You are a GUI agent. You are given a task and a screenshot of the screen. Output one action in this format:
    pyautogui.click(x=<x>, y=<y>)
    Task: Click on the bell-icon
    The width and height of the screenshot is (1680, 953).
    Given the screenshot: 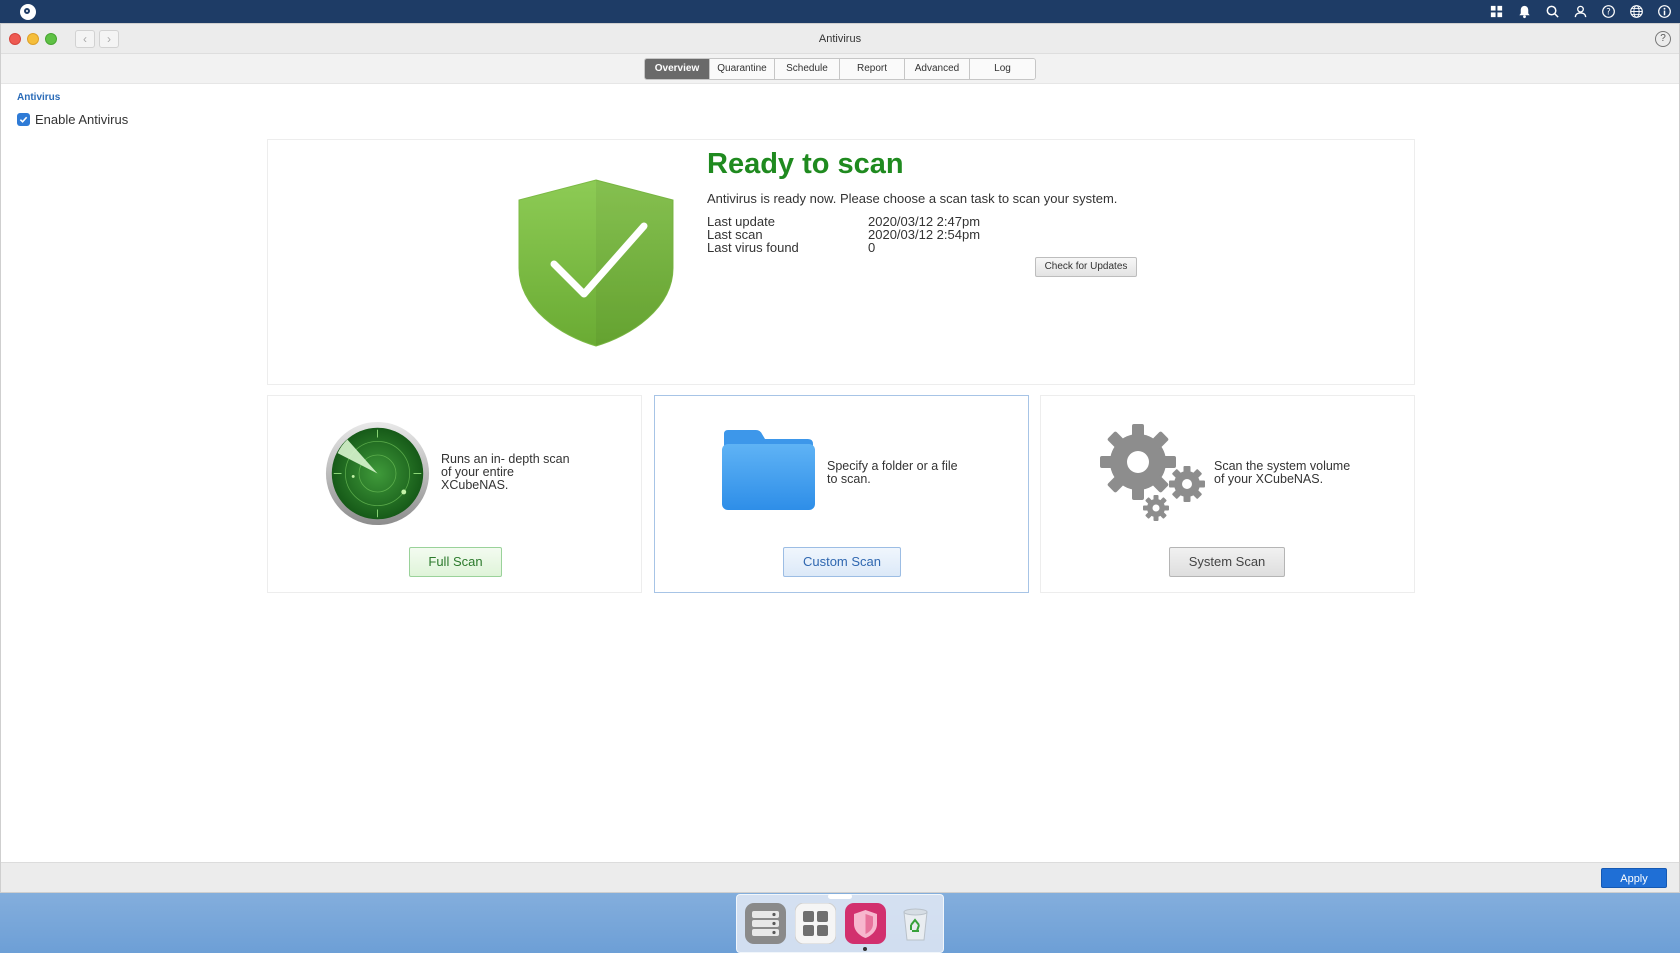 What is the action you would take?
    pyautogui.click(x=1524, y=11)
    